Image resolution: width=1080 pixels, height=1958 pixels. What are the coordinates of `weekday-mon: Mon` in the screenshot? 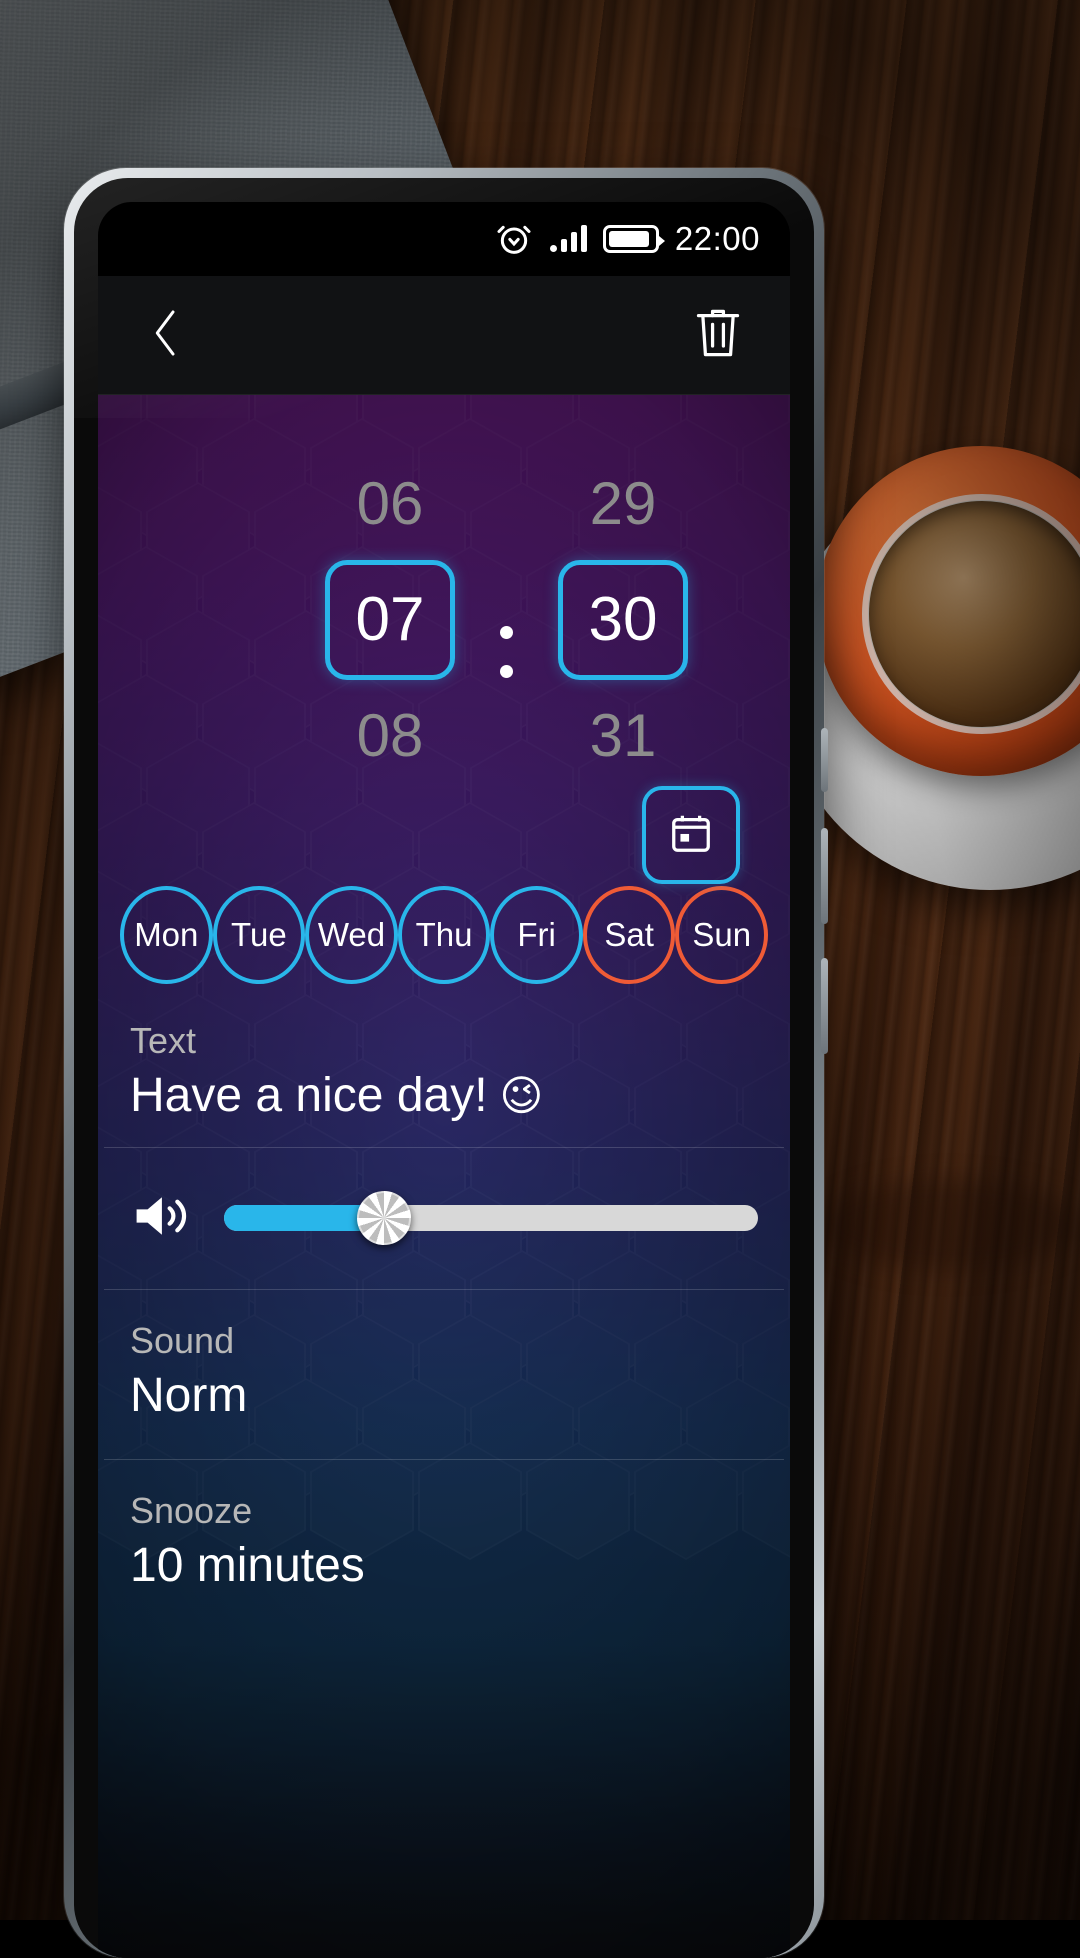 It's located at (166, 935).